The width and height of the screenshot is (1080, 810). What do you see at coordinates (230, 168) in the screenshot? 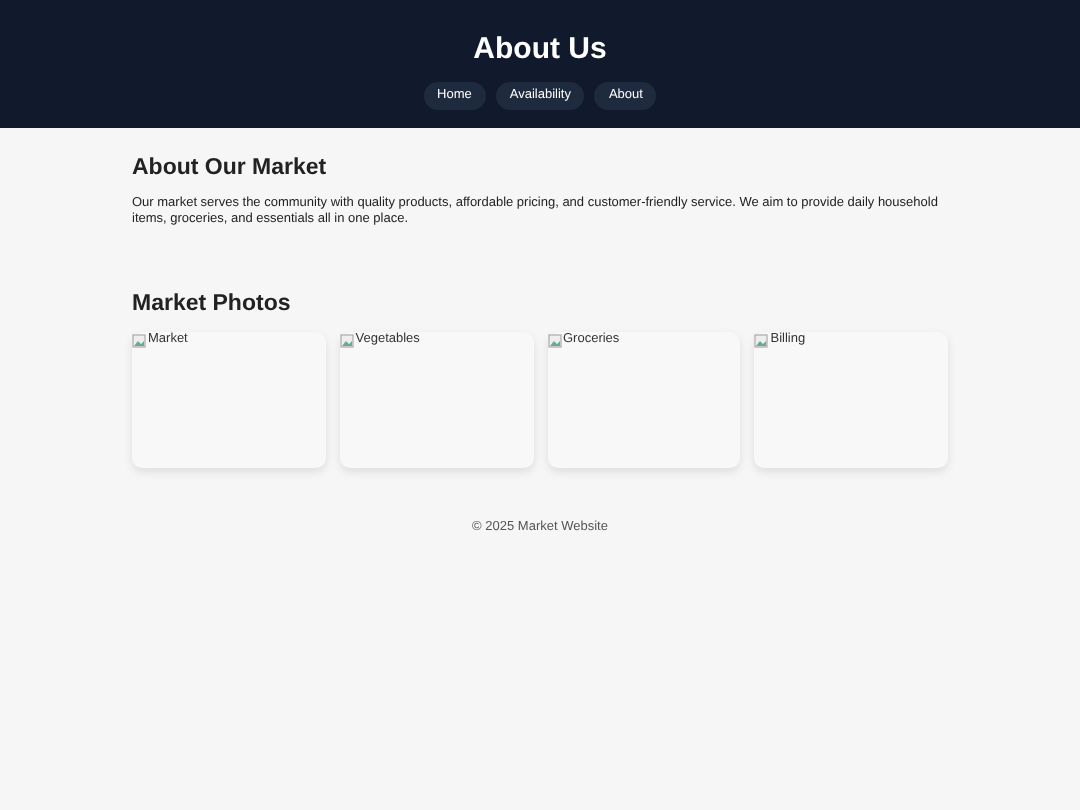
I see `section-heading: About Our Market` at bounding box center [230, 168].